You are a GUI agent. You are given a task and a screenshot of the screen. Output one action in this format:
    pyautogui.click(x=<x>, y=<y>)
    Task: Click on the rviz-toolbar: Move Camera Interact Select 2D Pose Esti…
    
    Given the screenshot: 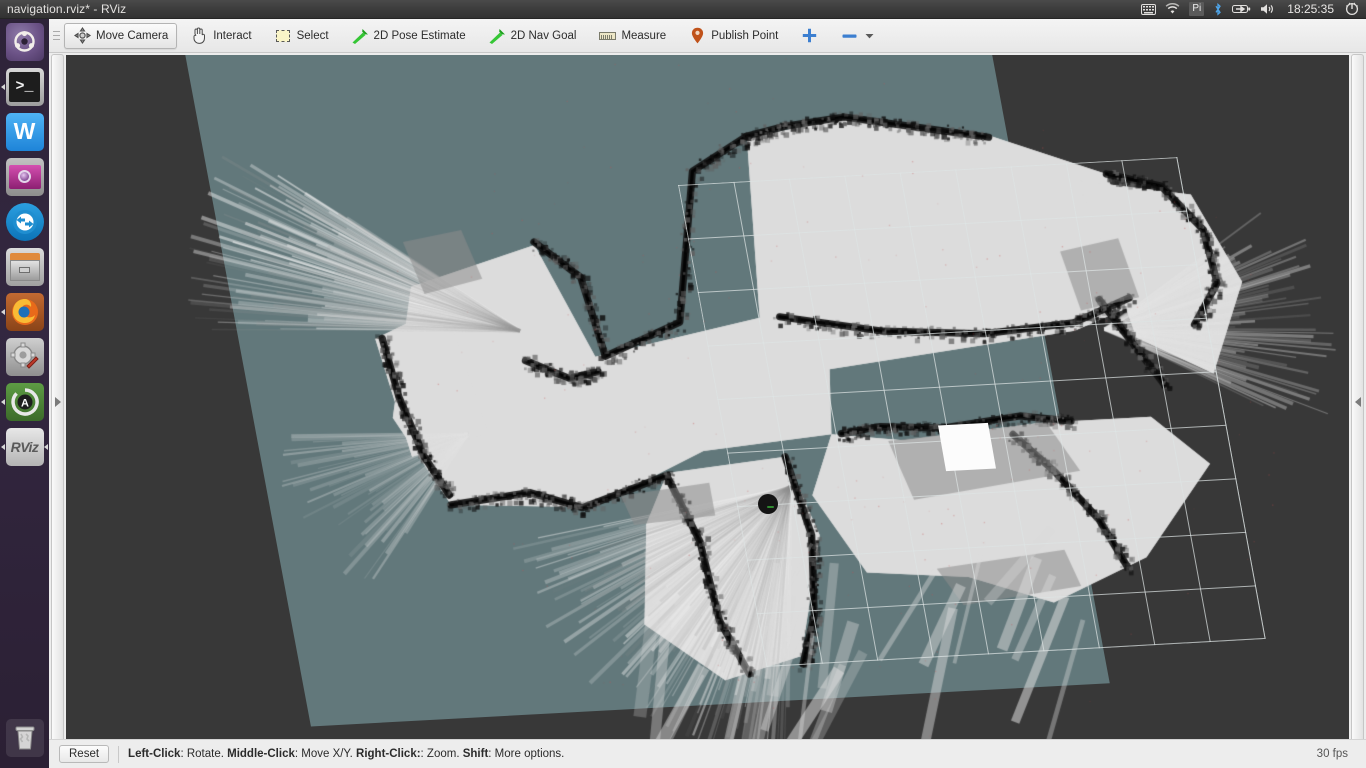 What is the action you would take?
    pyautogui.click(x=707, y=36)
    